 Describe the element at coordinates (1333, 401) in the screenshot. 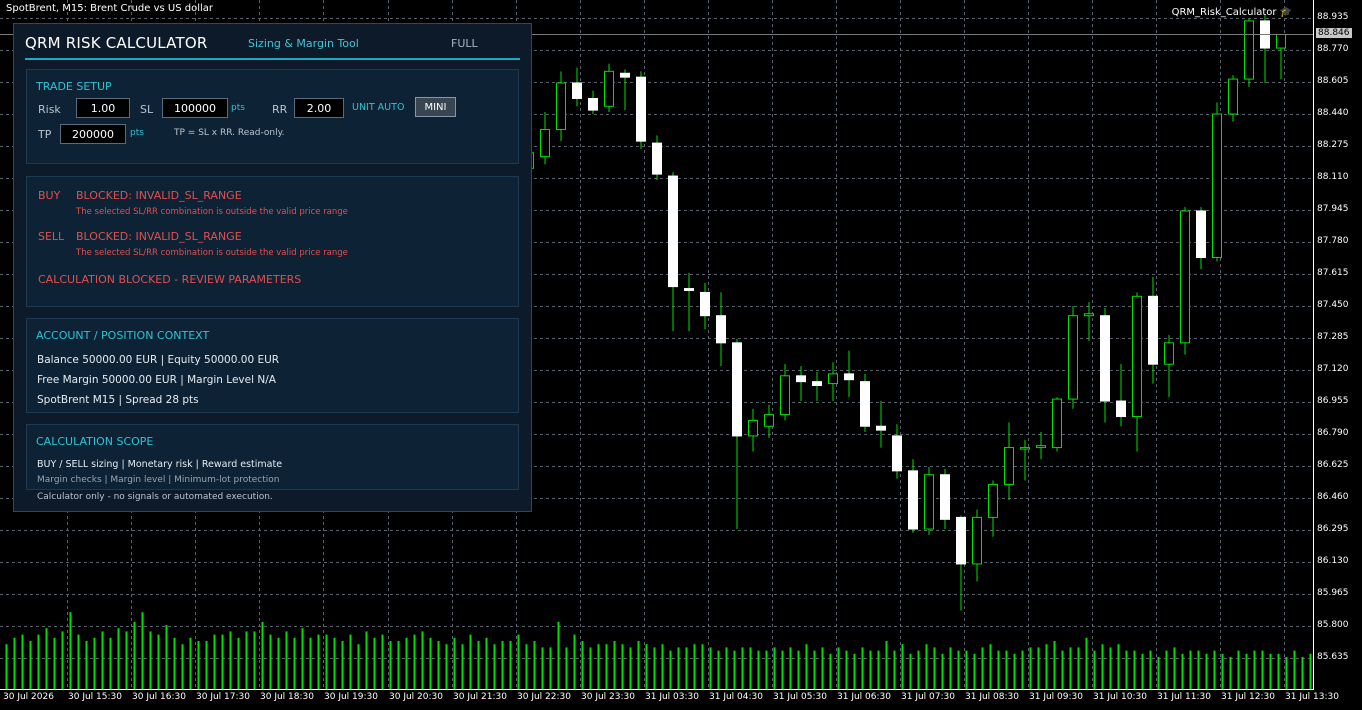

I see `price-tick-label: 86.955` at that location.